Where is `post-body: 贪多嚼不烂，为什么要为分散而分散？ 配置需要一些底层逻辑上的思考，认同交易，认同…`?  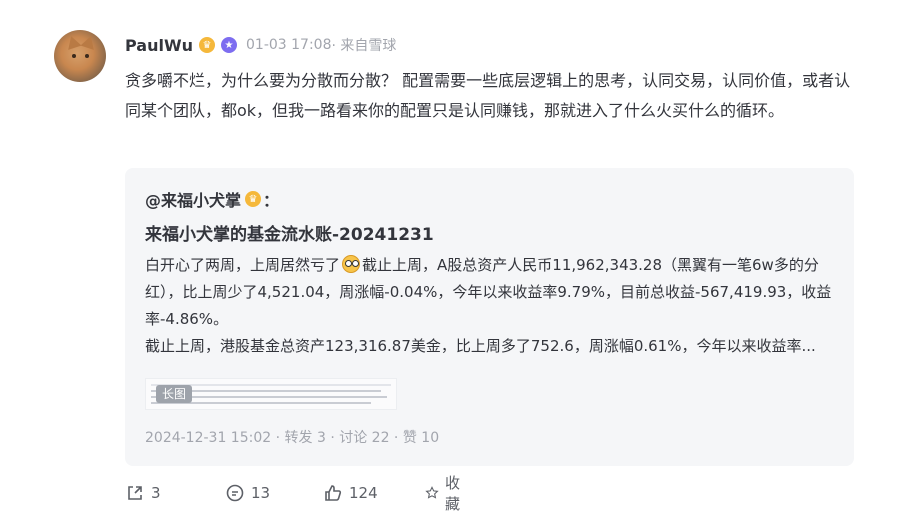
post-body: 贪多嚼不烂，为什么要为分散而分散？ 配置需要一些底层逻辑上的思考，认同交易，认同… is located at coordinates (488, 95).